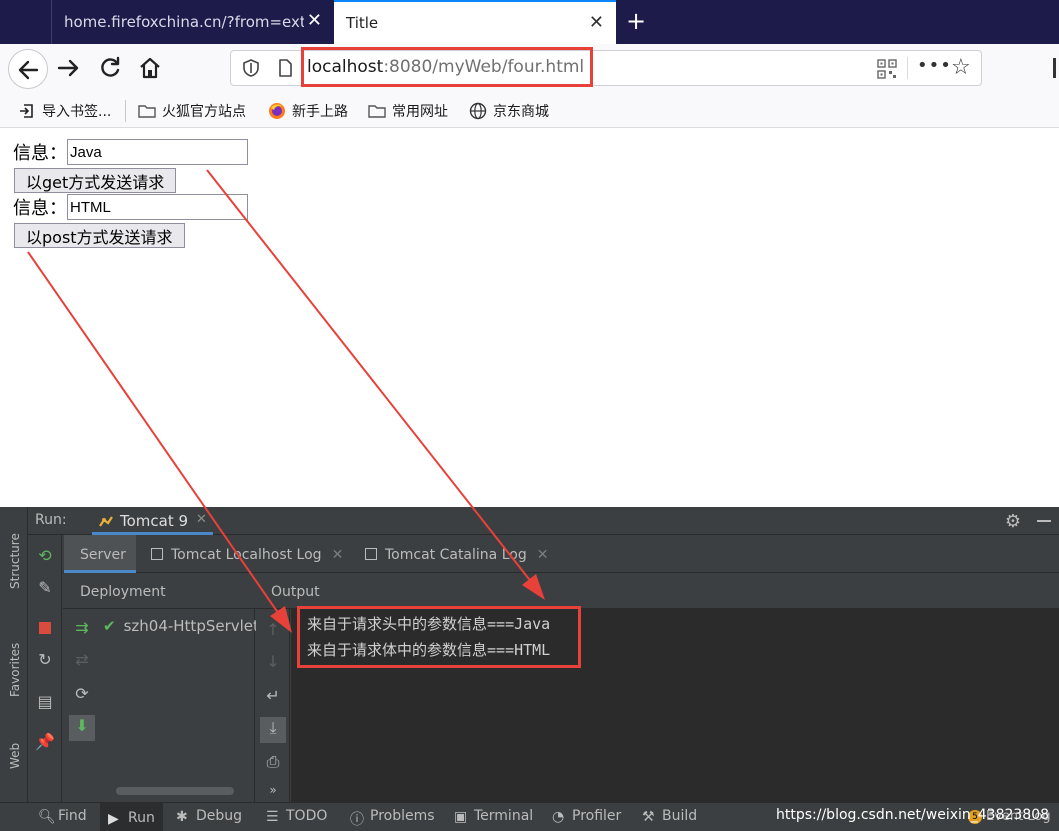 This screenshot has height=831, width=1059. I want to click on url-bar: localhost:8080/myWeb/four.html ••• ☆, so click(606, 67).